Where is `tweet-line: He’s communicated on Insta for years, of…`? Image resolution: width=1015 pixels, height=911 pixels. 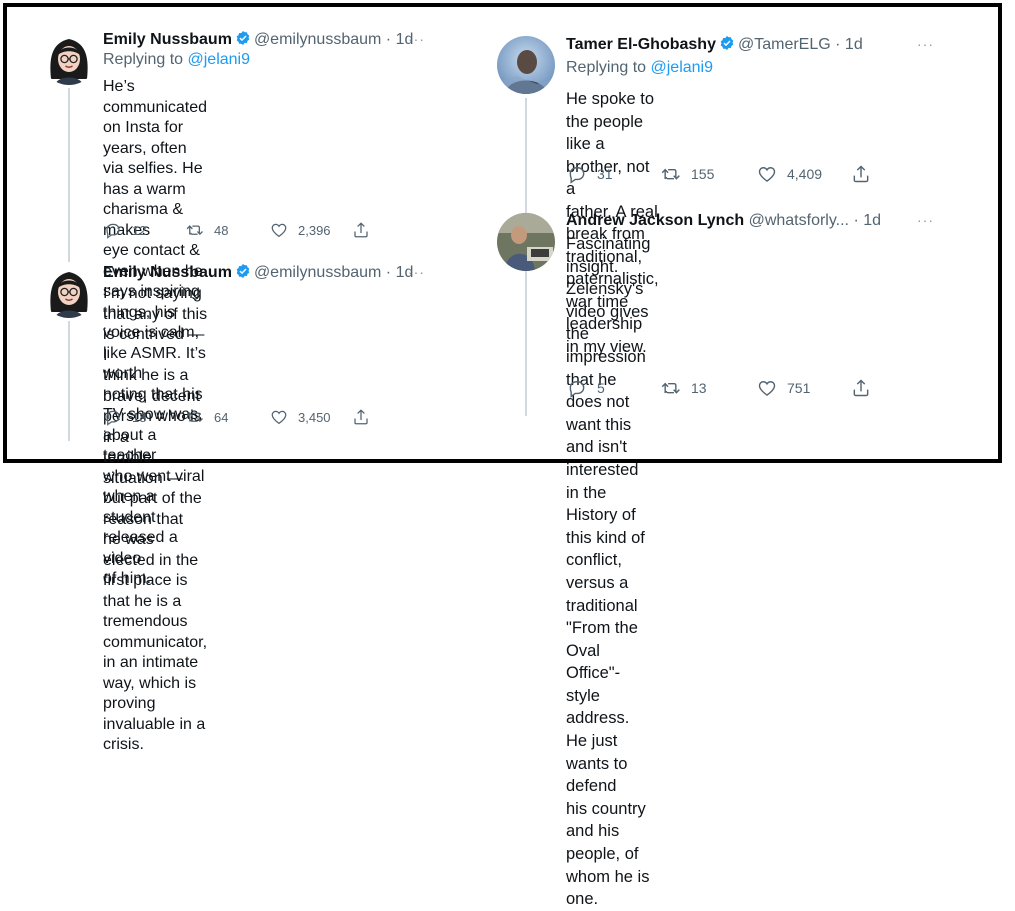 tweet-line: He’s communicated on Insta for years, of… is located at coordinates (155, 117).